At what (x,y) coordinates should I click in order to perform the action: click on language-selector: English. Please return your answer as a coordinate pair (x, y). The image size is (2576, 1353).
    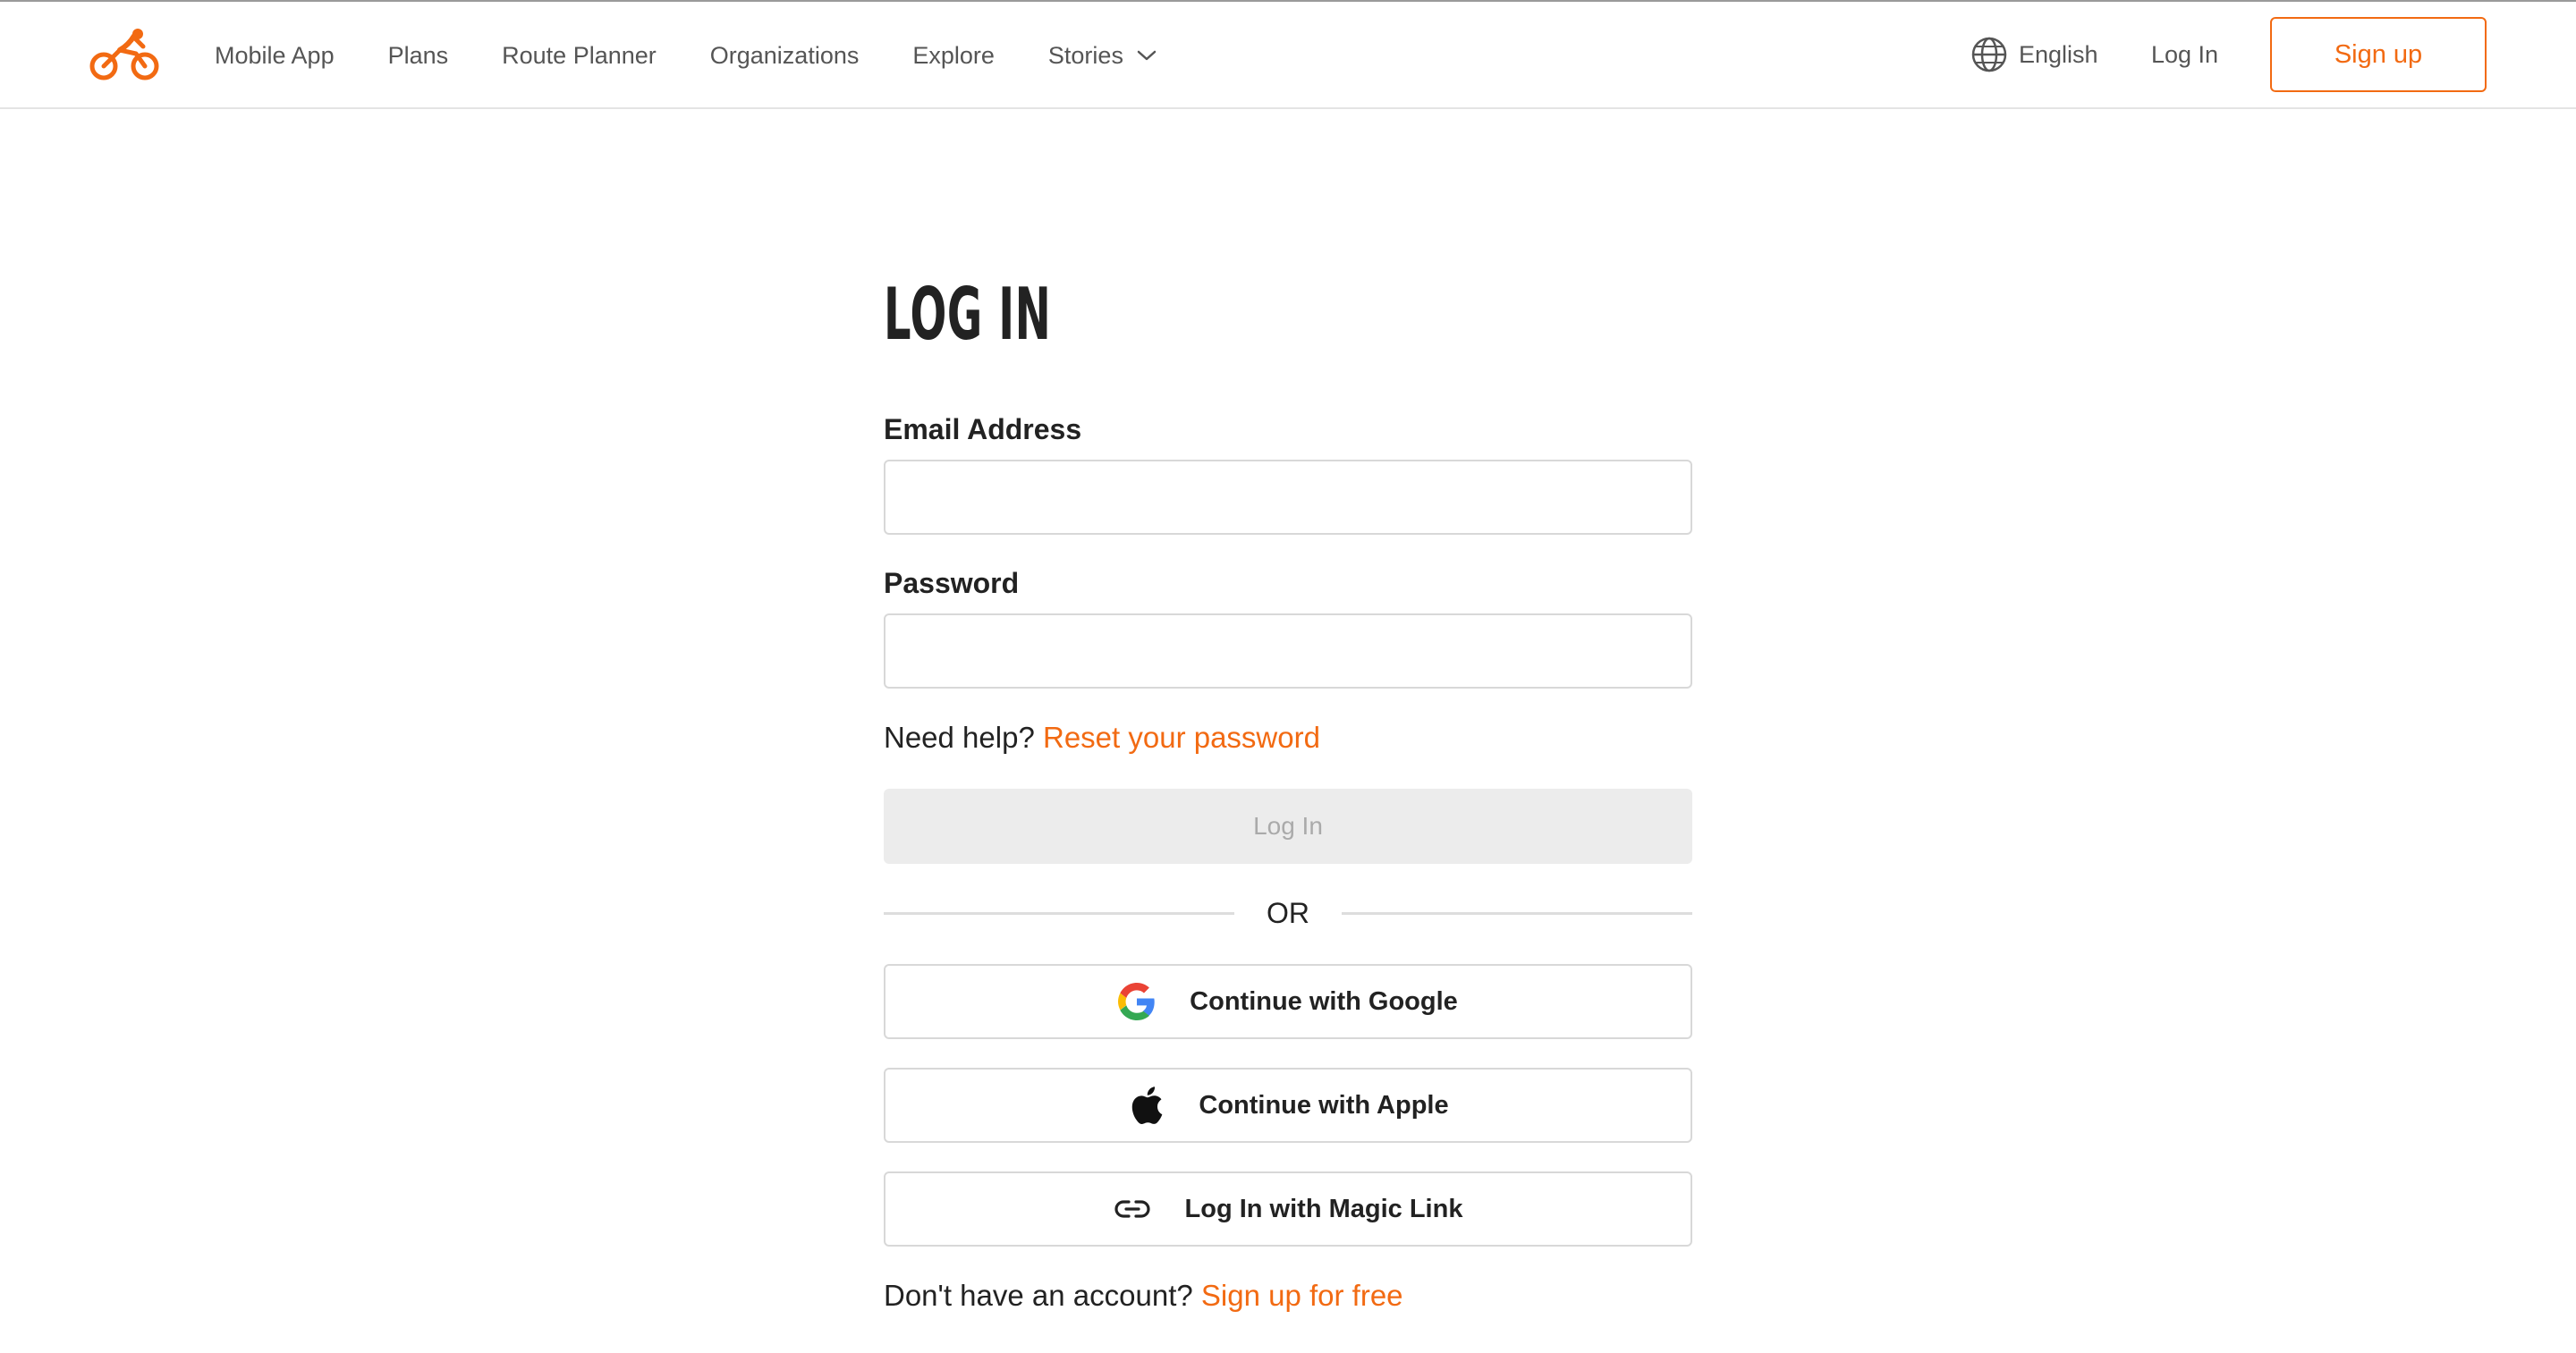
    Looking at the image, I should click on (2034, 54).